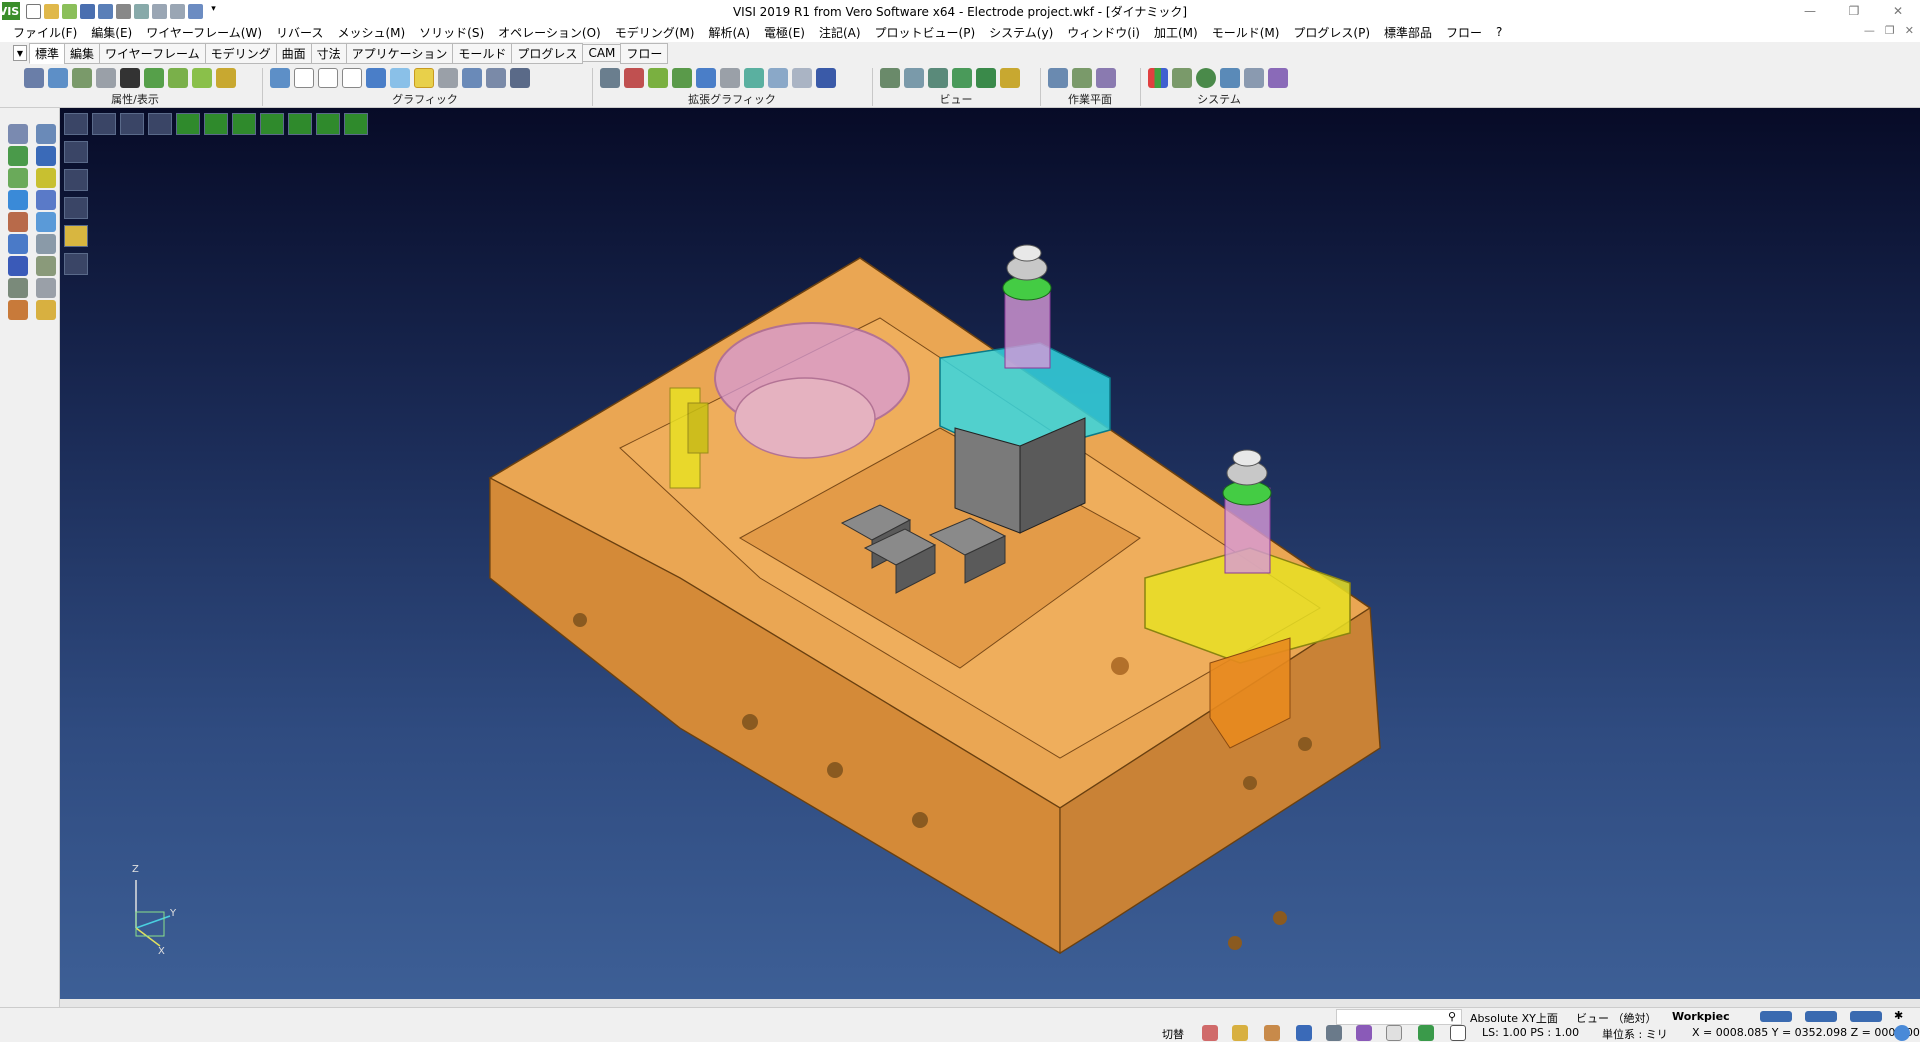  Describe the element at coordinates (69, 11) in the screenshot. I see `import-icon` at that location.